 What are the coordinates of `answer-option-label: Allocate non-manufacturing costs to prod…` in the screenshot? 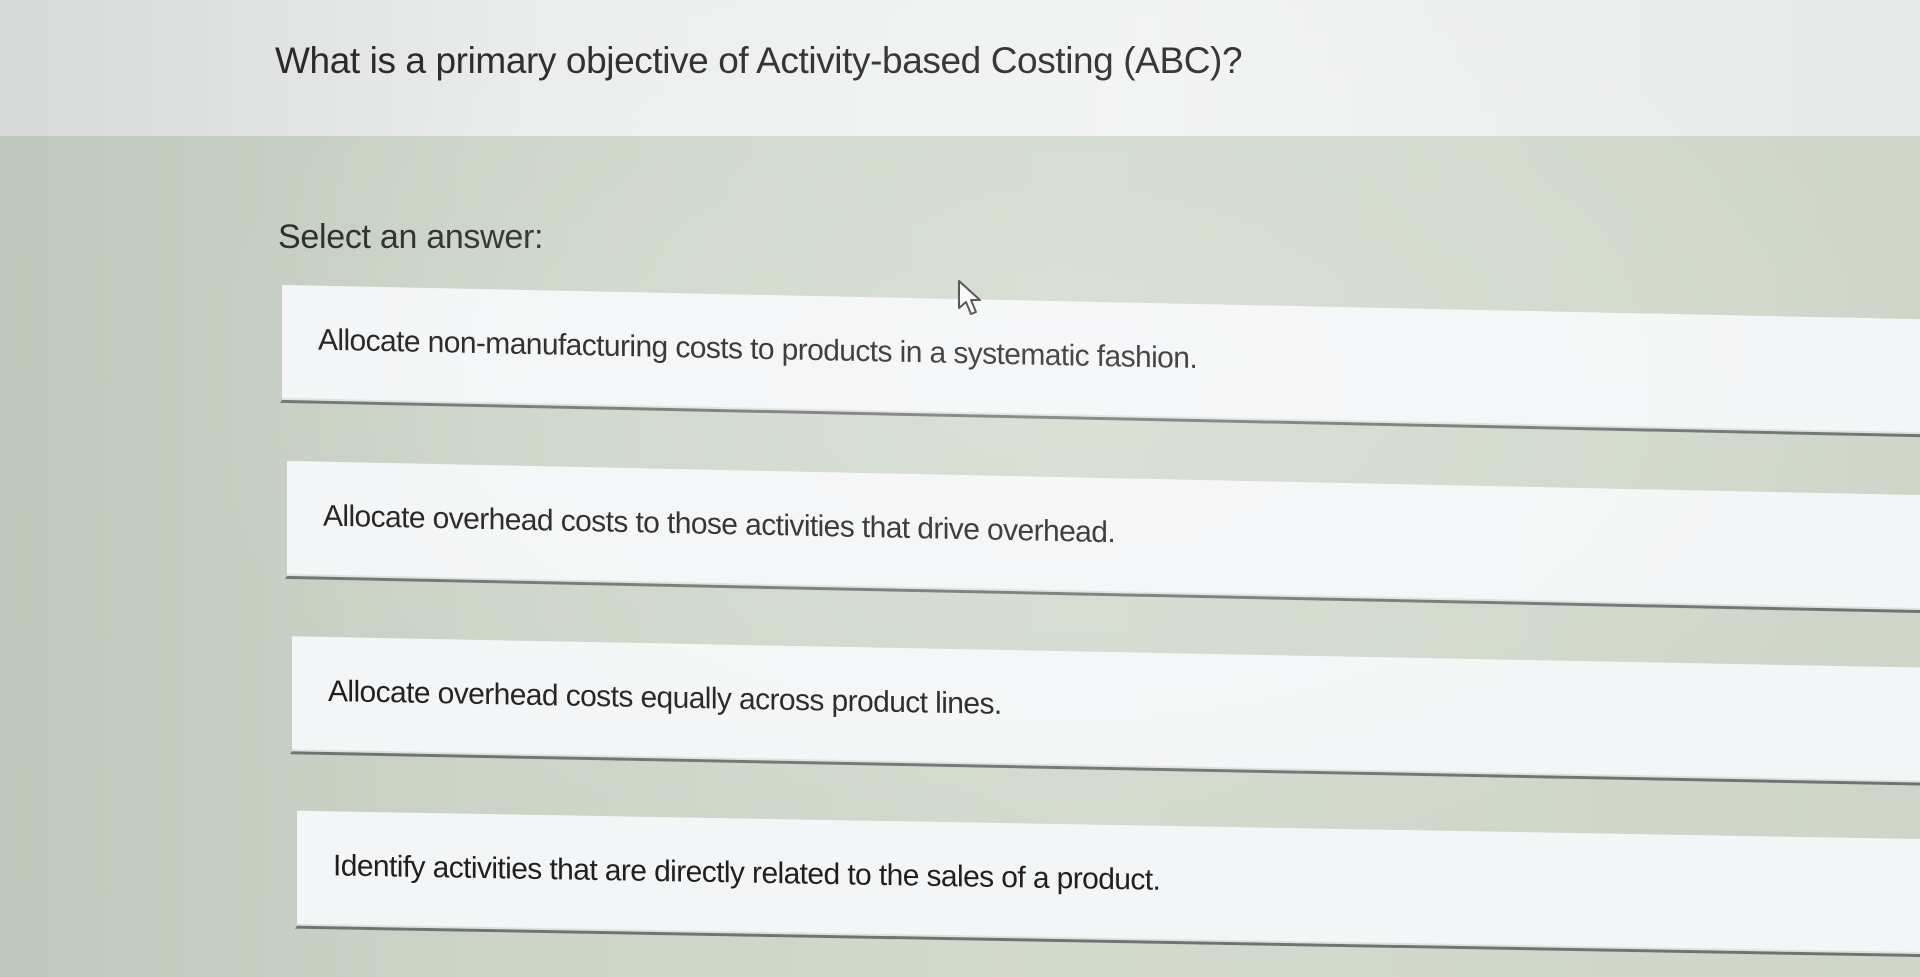 It's located at (758, 349).